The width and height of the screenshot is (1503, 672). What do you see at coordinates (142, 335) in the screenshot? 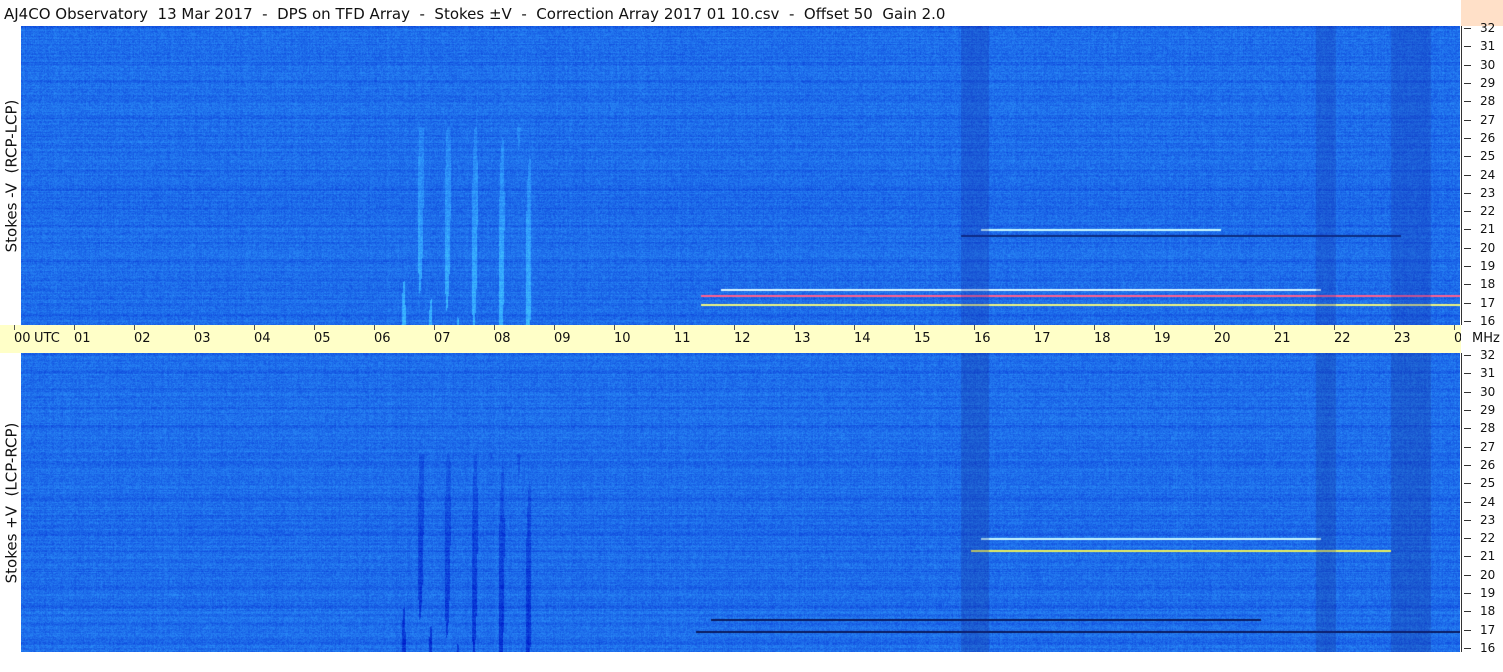
I see `time-tick-label: 02` at bounding box center [142, 335].